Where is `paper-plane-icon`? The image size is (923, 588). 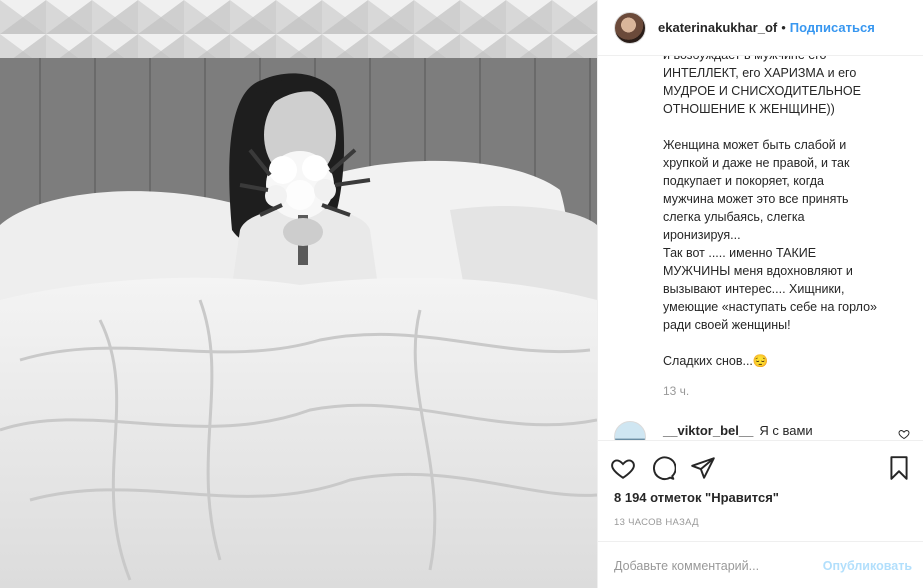 paper-plane-icon is located at coordinates (703, 468).